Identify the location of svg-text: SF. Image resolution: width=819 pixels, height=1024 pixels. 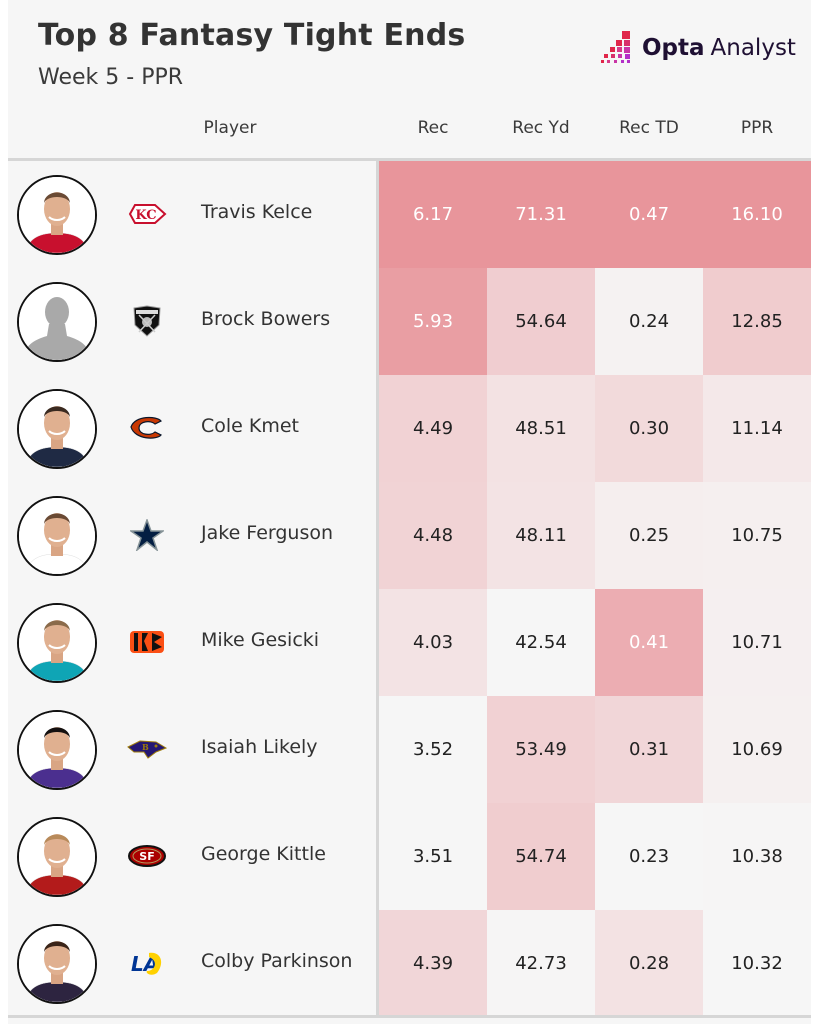
(146, 856).